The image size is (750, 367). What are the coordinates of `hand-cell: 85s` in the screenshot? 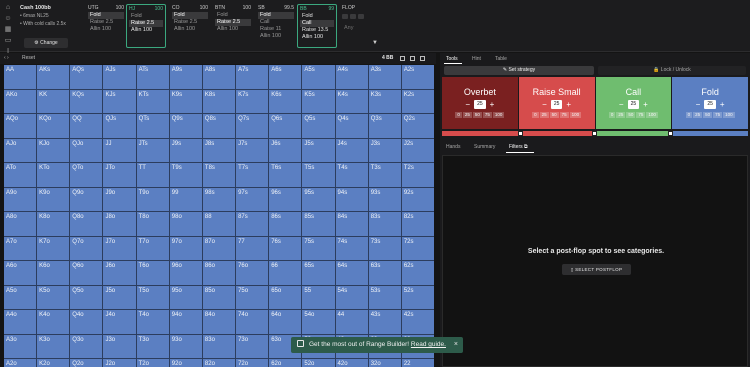 It's located at (318, 224).